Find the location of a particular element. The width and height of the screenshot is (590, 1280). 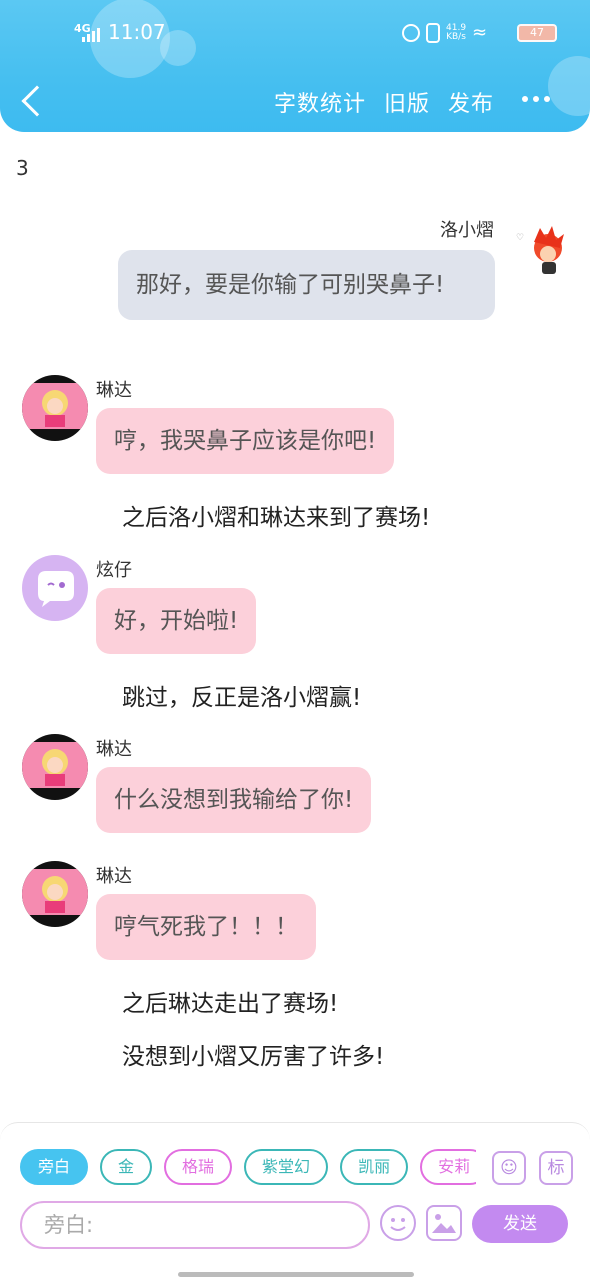

message-right: 洛小熠 is located at coordinates (467, 229).